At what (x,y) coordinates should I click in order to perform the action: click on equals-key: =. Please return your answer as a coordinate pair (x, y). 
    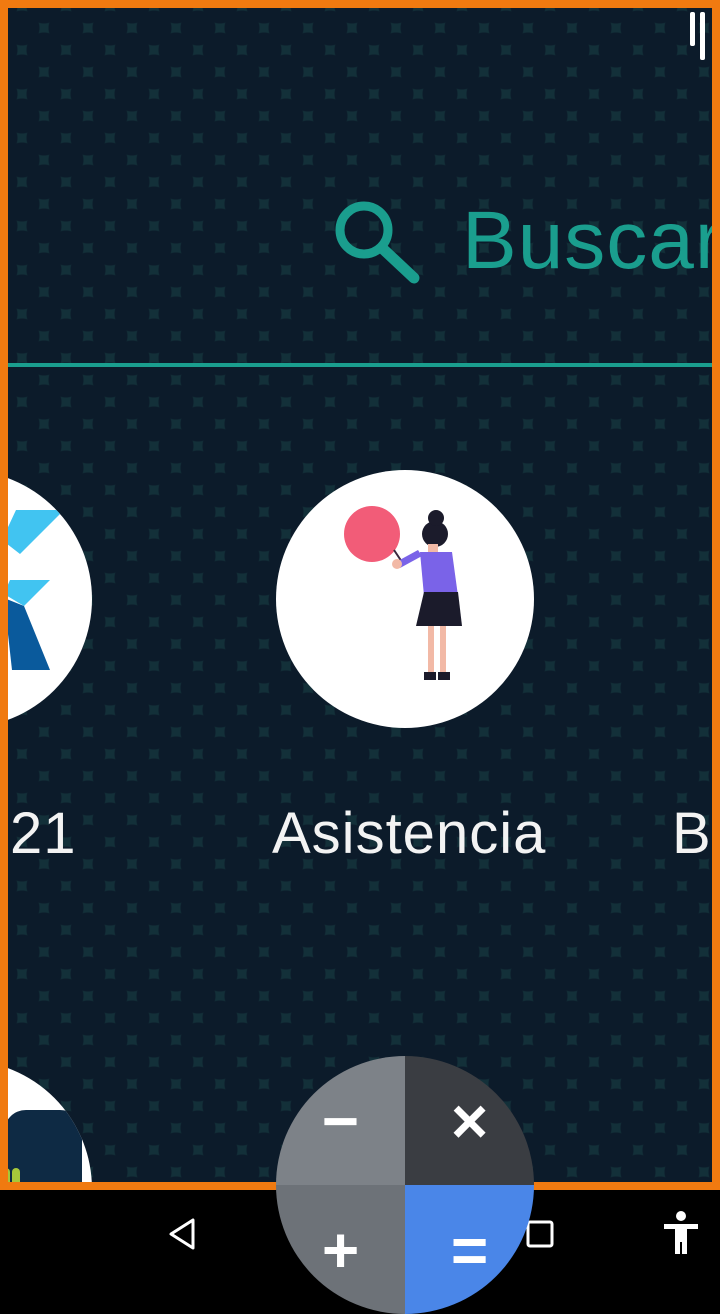
    Looking at the image, I should click on (469, 1249).